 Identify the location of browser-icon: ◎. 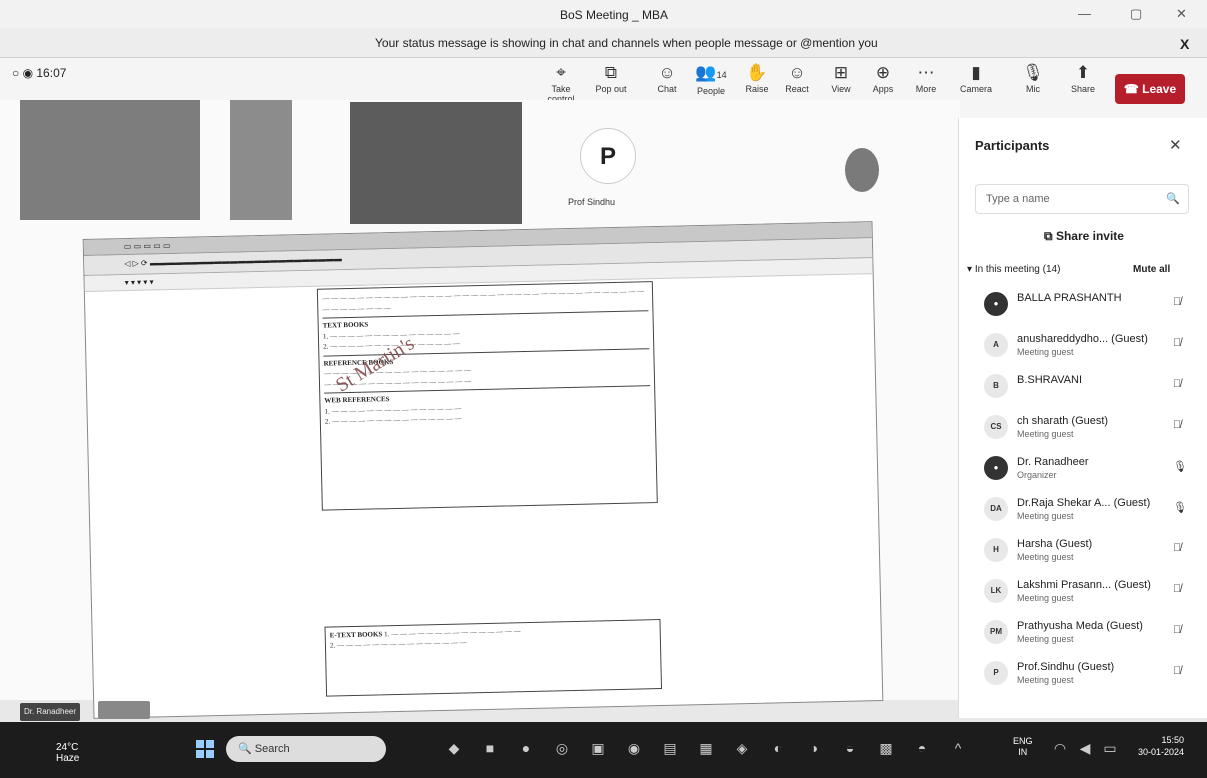
(562, 748).